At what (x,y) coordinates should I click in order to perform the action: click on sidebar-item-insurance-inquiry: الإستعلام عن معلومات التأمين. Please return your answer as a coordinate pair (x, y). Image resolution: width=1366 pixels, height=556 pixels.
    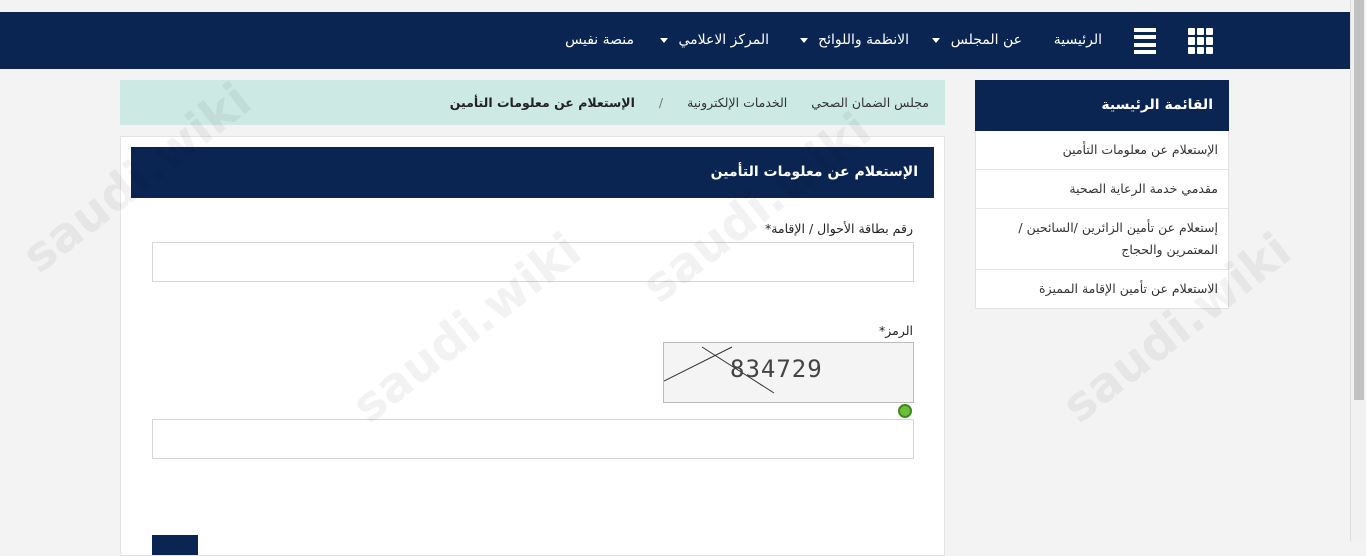
    Looking at the image, I should click on (1102, 150).